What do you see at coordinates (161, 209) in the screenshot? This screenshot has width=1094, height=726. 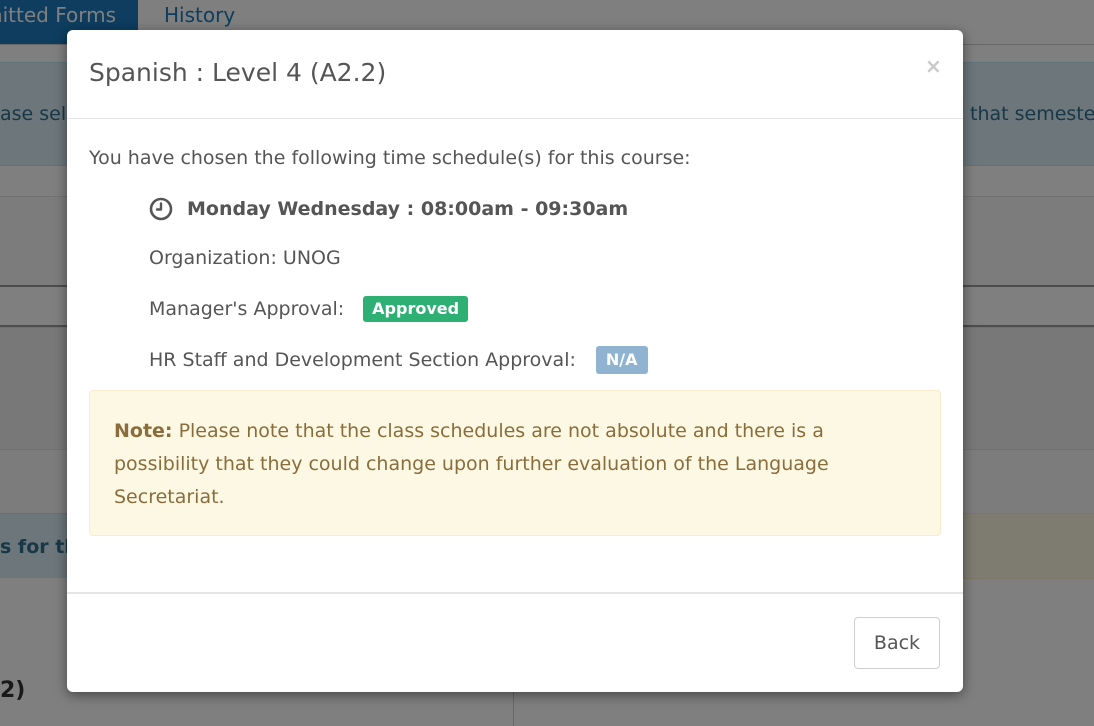 I see `clock-icon` at bounding box center [161, 209].